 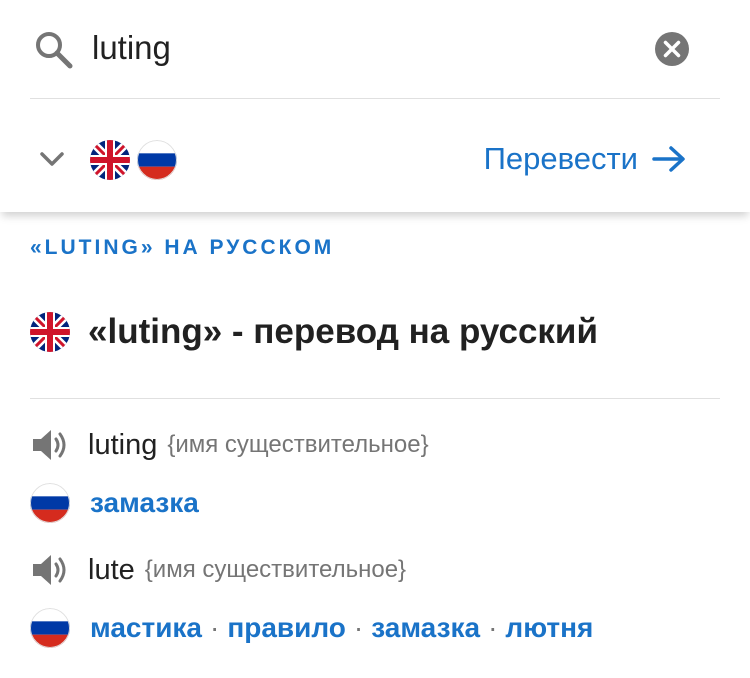 I want to click on translation-link: правило, so click(x=286, y=628).